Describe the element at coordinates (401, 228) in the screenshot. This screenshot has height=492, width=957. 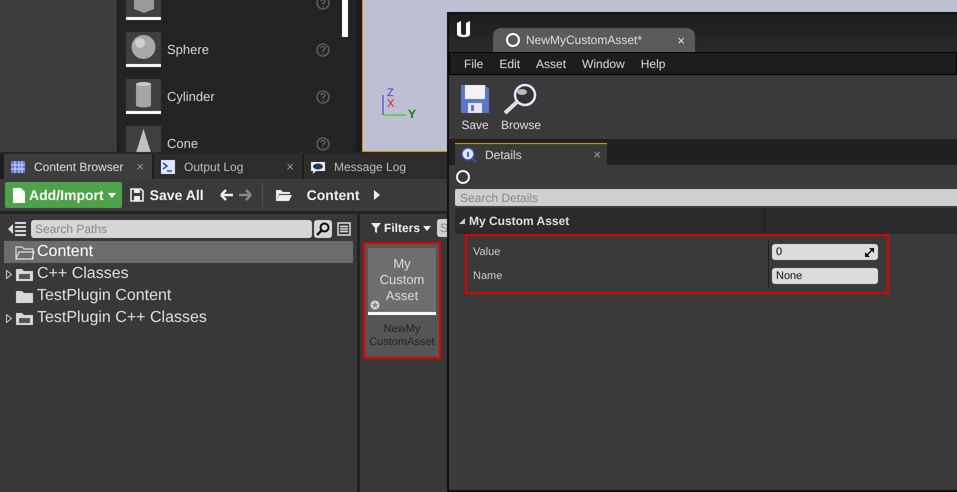
I see `filters-button: Filters` at that location.